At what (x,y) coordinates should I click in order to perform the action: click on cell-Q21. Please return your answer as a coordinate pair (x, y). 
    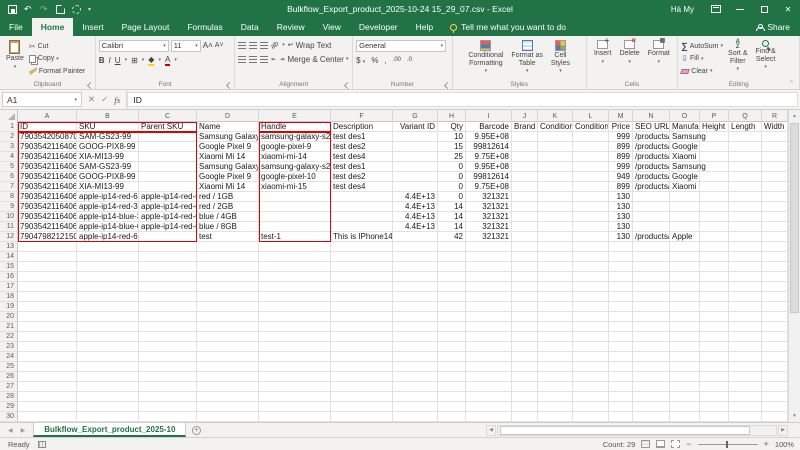
    Looking at the image, I should click on (745, 327).